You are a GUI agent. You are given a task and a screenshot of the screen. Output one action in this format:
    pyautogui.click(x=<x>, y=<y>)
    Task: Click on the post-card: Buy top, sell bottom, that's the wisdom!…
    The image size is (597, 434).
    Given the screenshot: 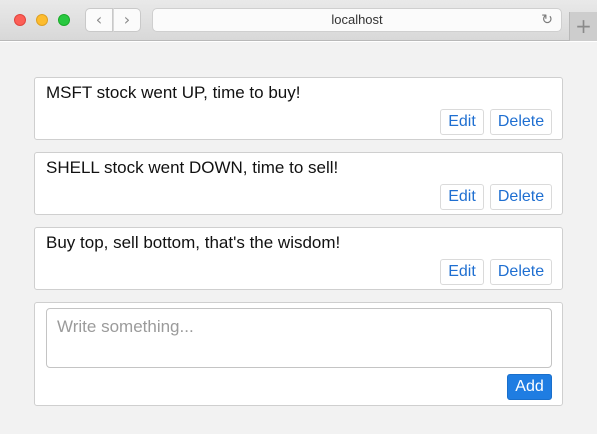 What is the action you would take?
    pyautogui.click(x=298, y=258)
    